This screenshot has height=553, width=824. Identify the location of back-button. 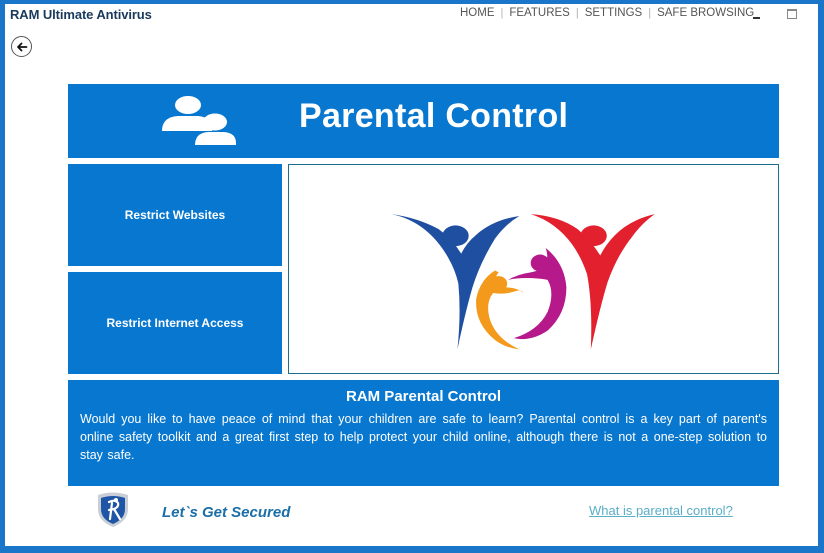
(21, 46).